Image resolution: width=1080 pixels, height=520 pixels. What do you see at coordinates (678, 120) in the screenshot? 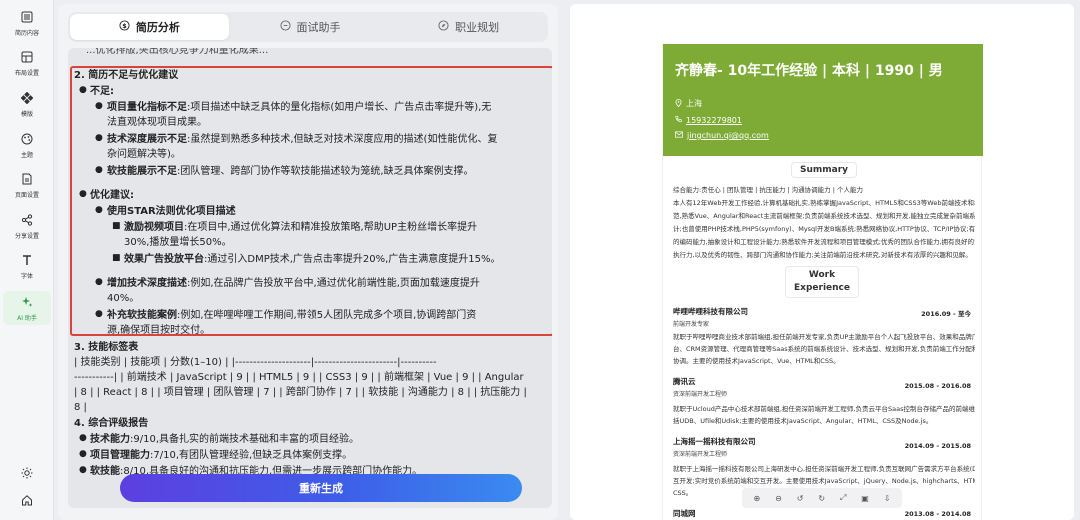
I see `phone-icon` at bounding box center [678, 120].